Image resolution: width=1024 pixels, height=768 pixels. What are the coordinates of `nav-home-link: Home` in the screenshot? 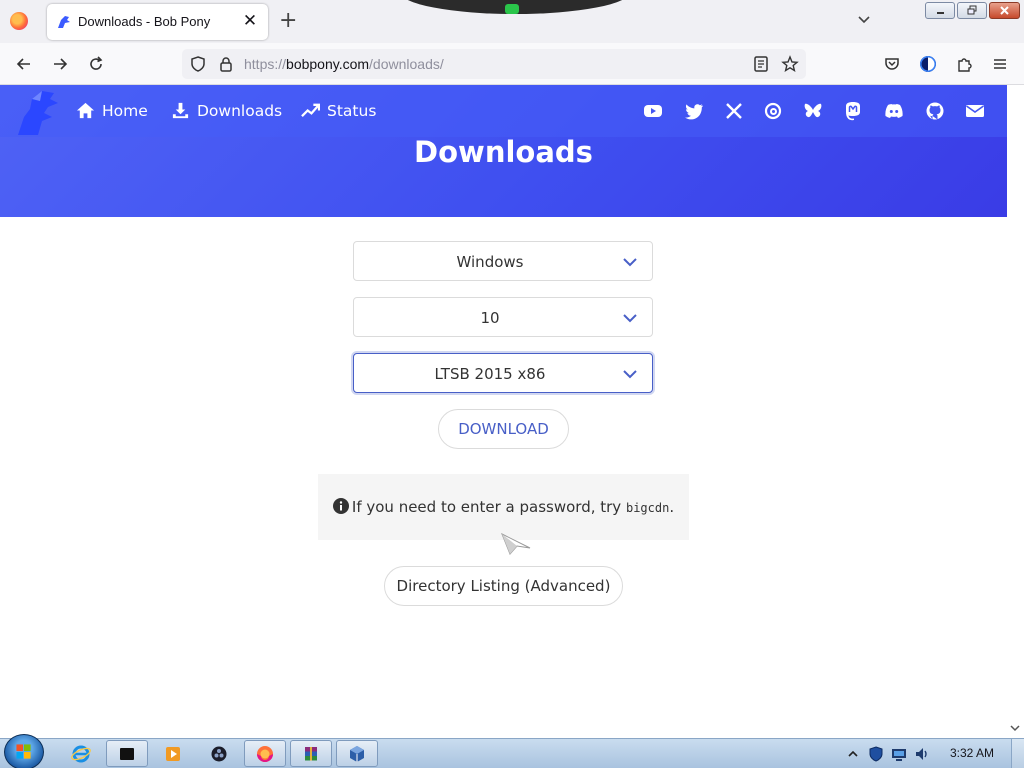 It's located at (112, 110).